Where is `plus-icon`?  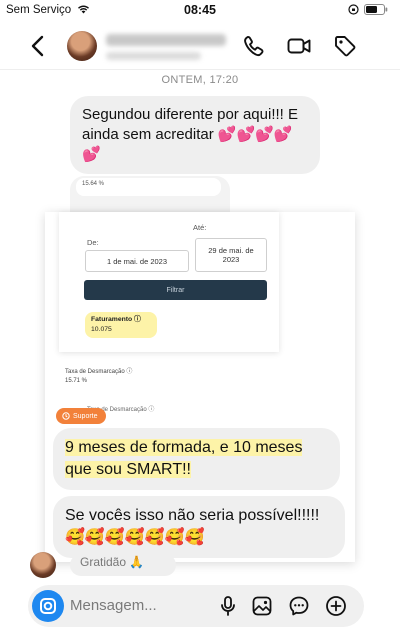
plus-icon is located at coordinates (336, 606).